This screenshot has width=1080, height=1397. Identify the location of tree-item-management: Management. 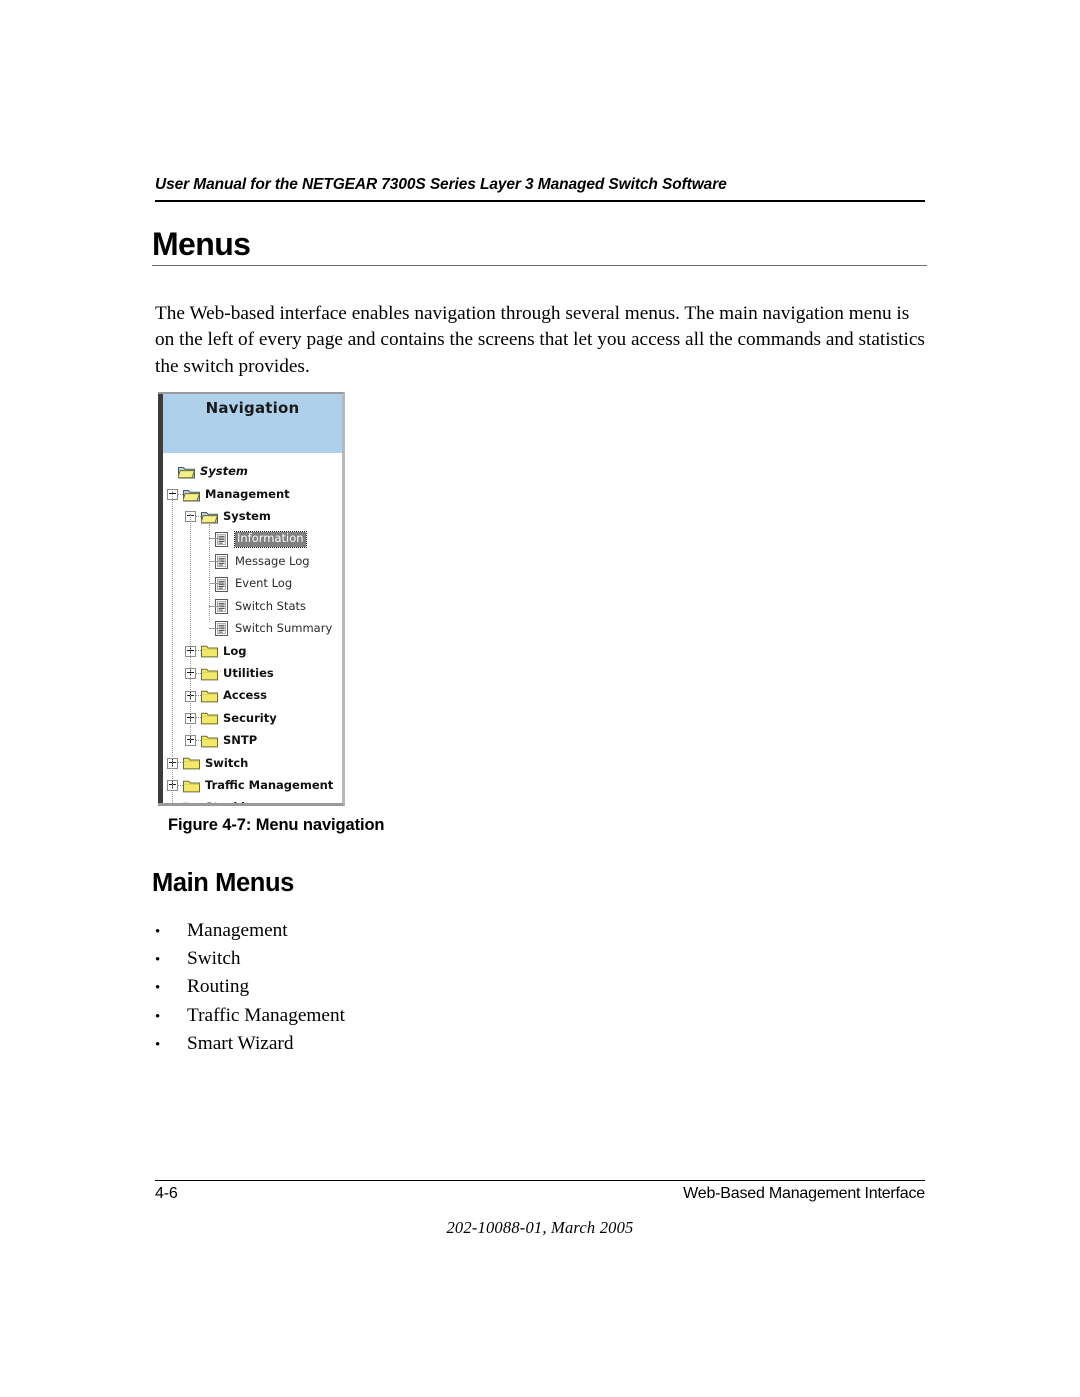
(252, 494).